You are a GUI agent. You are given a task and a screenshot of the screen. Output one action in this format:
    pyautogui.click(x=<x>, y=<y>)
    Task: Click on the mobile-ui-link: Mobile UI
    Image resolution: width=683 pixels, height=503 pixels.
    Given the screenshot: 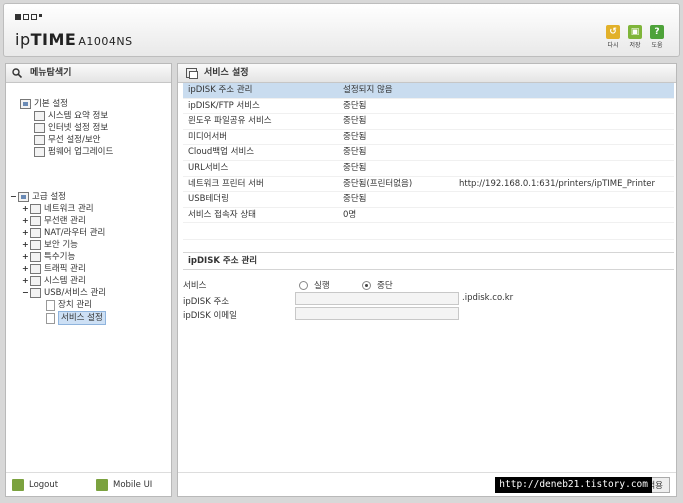 What is the action you would take?
    pyautogui.click(x=124, y=485)
    